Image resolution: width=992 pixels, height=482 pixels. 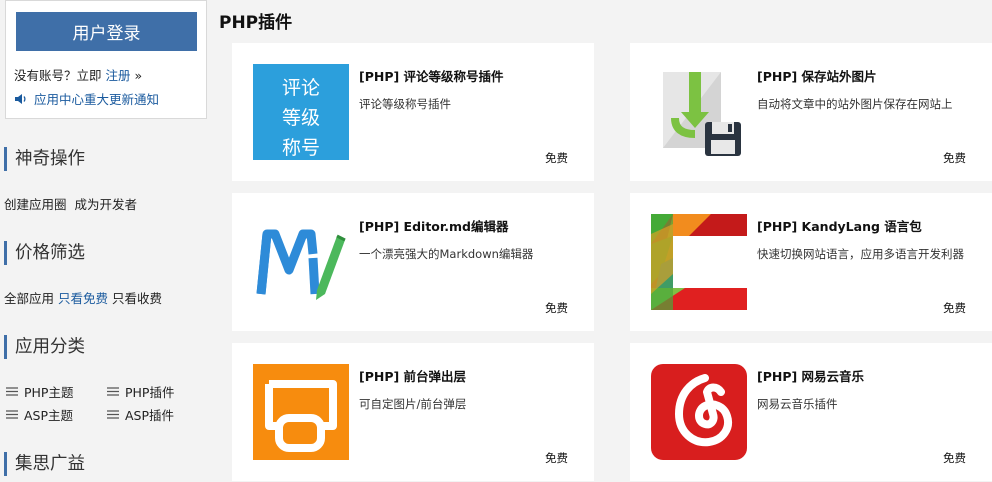 I want to click on create-app-circle-link: 创建应用圈, so click(x=35, y=204).